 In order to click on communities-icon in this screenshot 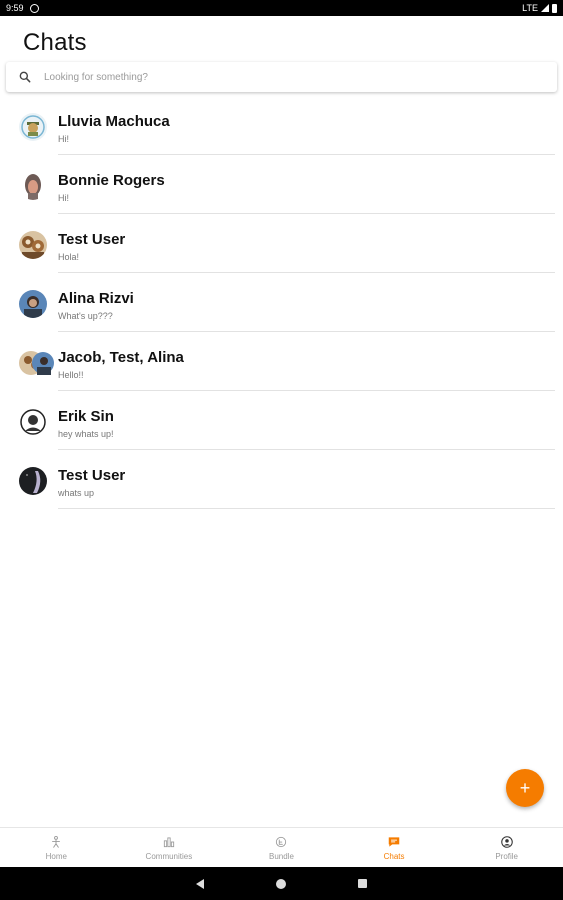, I will do `click(168, 842)`.